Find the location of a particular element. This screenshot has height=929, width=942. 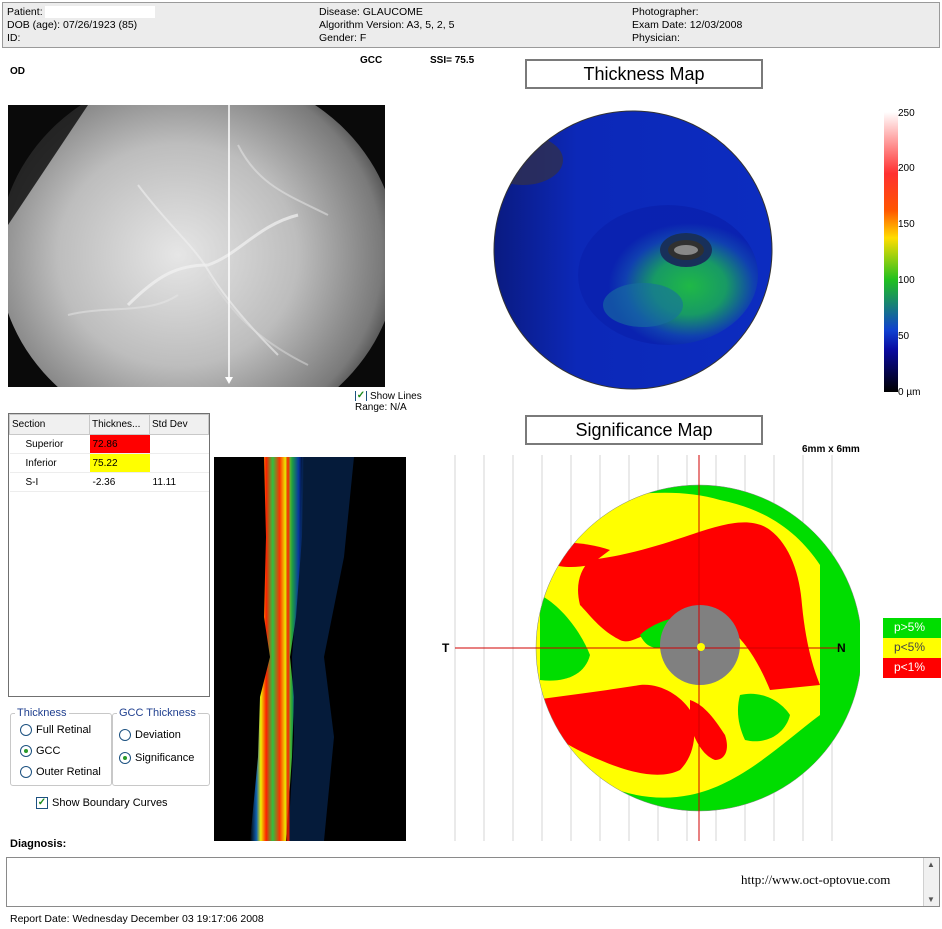

fundus-graphic is located at coordinates (196, 246).